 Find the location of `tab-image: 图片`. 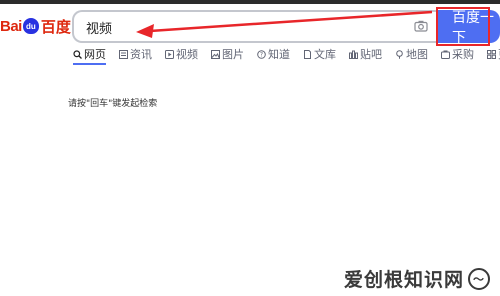

tab-image: 图片 is located at coordinates (227, 54).